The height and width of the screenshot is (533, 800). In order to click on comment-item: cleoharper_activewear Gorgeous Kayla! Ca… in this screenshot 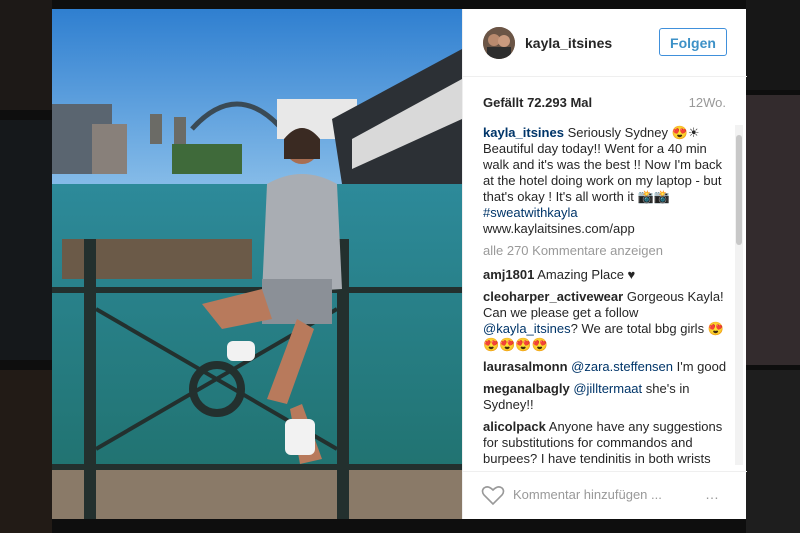, I will do `click(607, 321)`.